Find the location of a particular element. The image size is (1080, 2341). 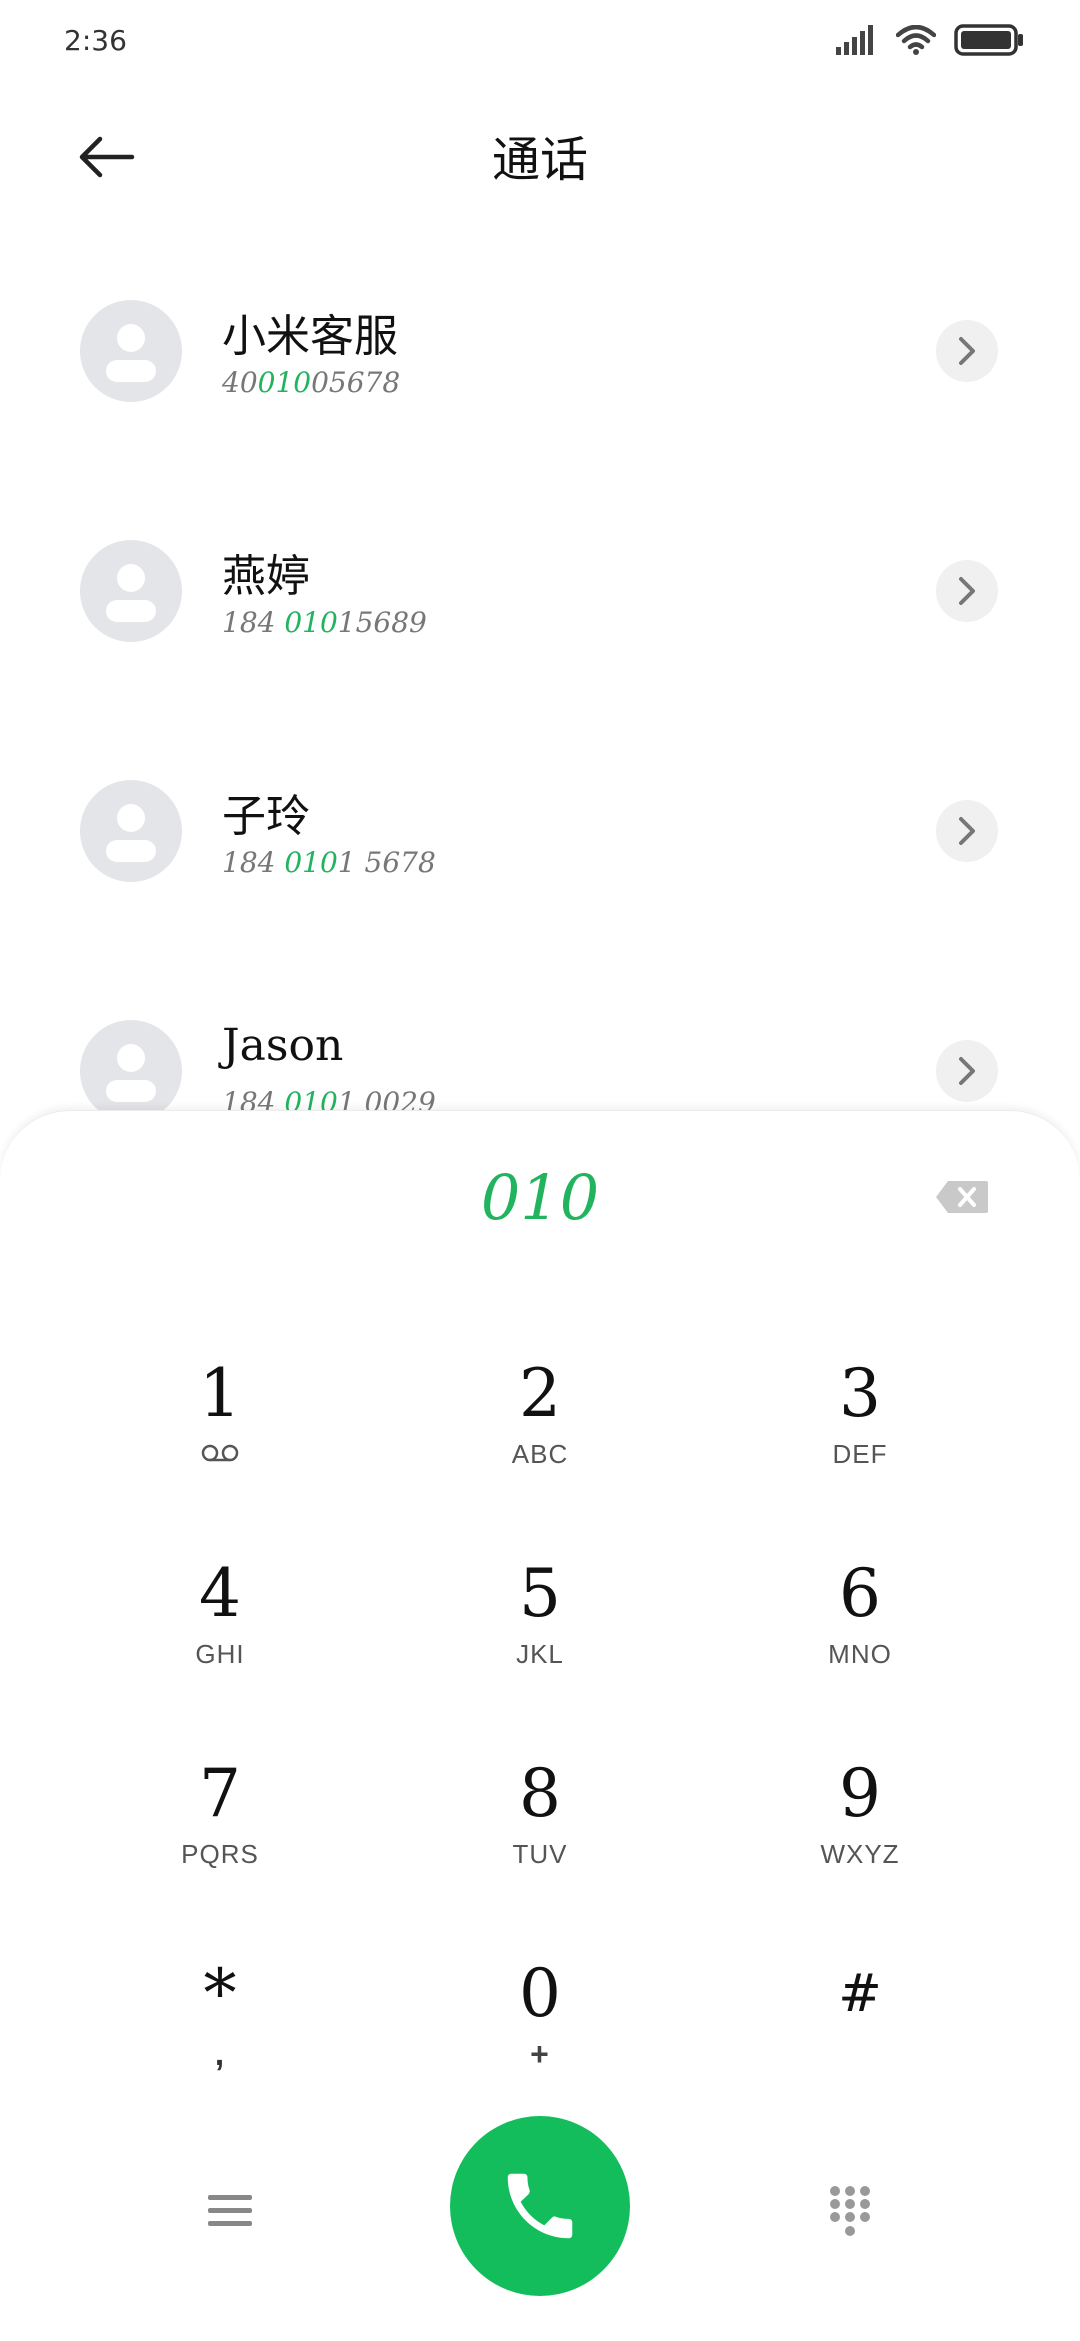

key-letters: MNO is located at coordinates (860, 1654).